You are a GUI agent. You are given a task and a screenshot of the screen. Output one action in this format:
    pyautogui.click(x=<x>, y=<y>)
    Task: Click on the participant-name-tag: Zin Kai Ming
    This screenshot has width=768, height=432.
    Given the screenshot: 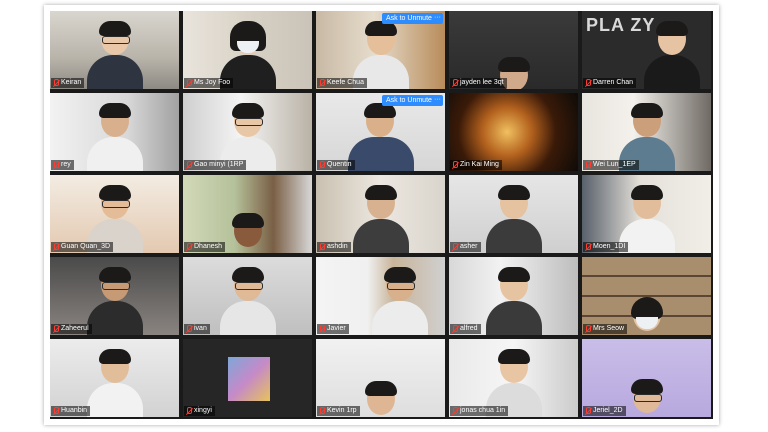 What is the action you would take?
    pyautogui.click(x=476, y=165)
    